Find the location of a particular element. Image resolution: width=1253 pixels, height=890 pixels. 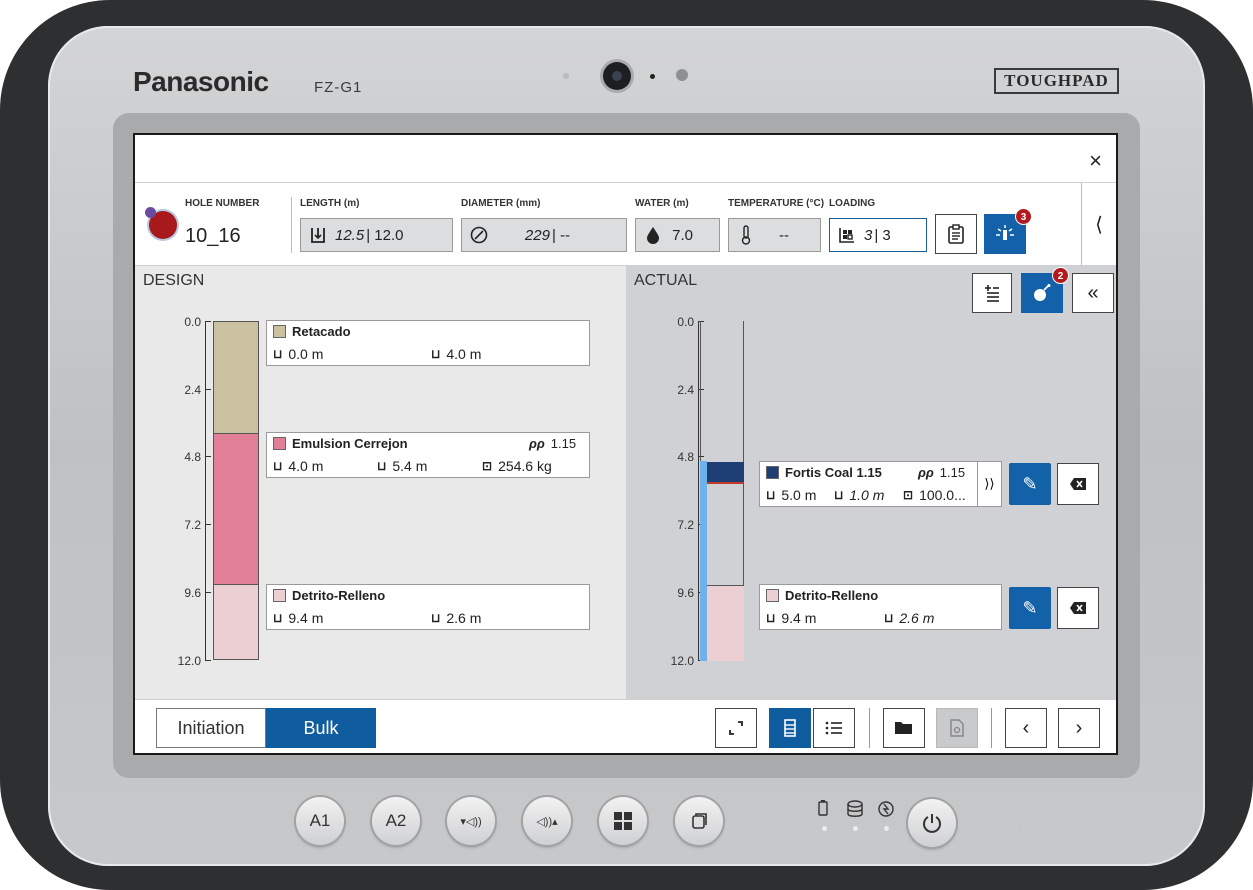

device-brand: Panasonic is located at coordinates (201, 81).